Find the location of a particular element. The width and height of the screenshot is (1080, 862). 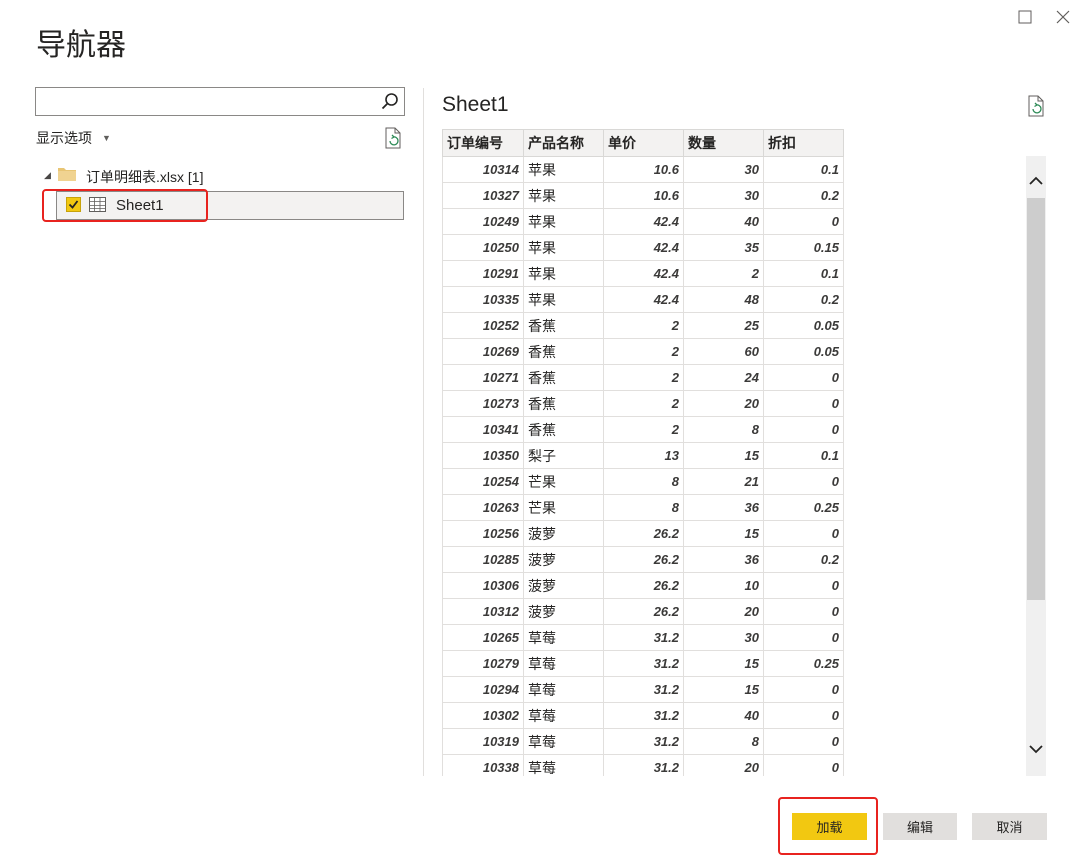

table-cell: 0.05 is located at coordinates (803, 325).